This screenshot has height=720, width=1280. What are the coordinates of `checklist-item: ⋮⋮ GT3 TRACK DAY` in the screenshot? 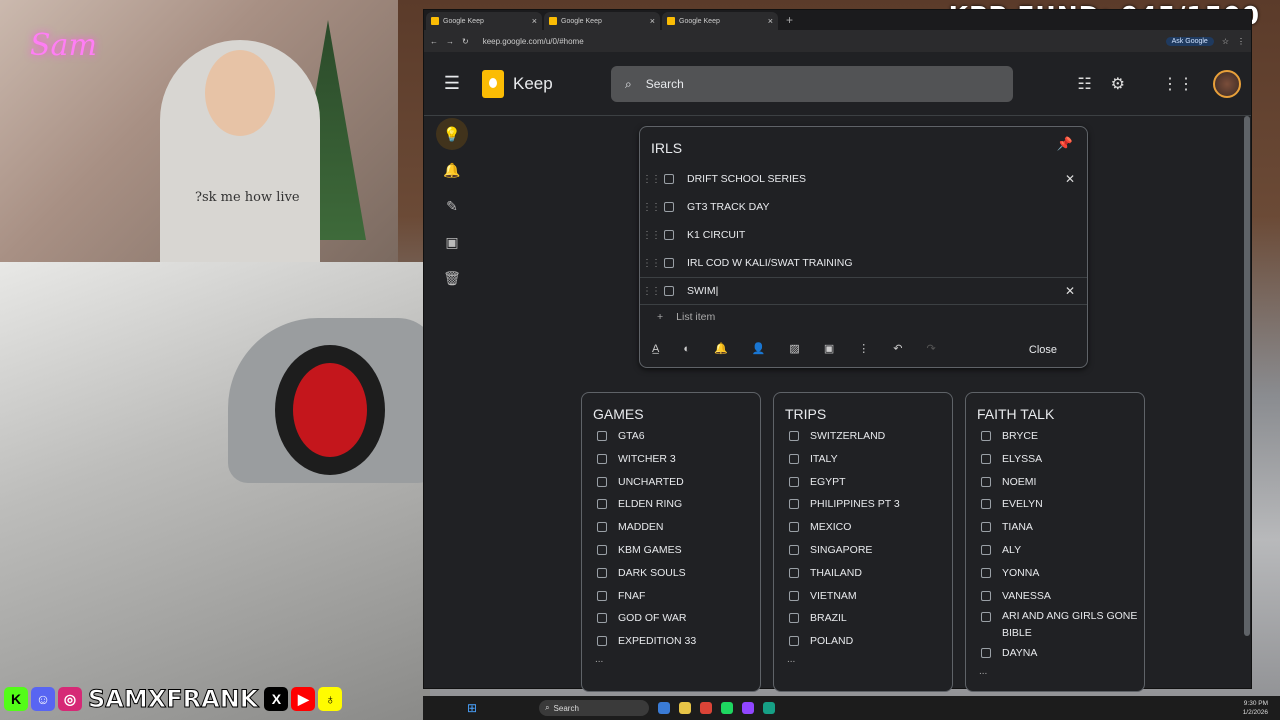 It's located at (863, 207).